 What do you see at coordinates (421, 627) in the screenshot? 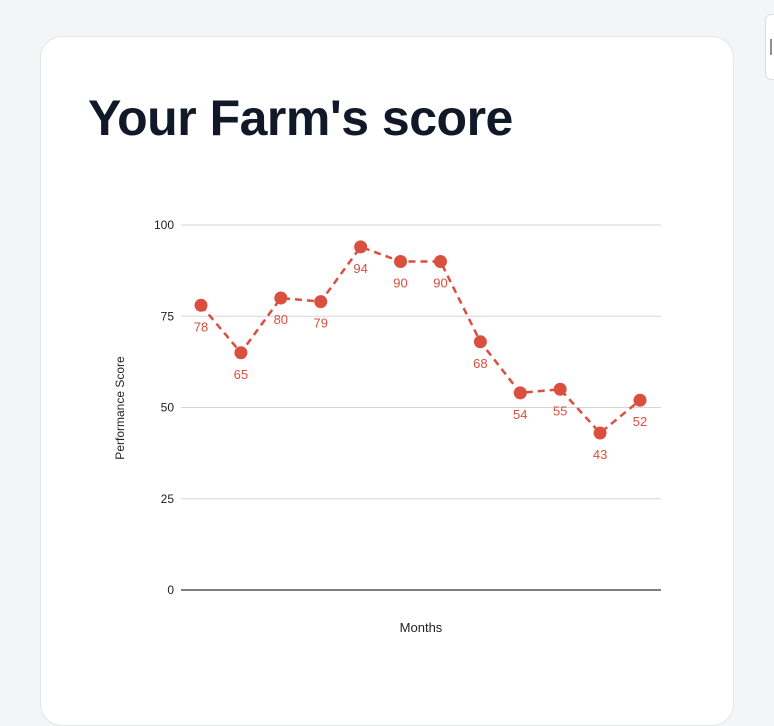
I see `x-axis-label: Months` at bounding box center [421, 627].